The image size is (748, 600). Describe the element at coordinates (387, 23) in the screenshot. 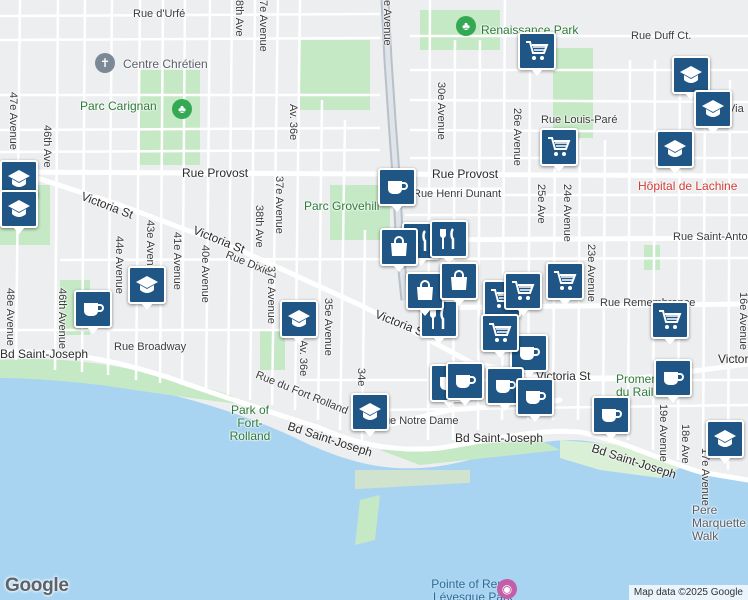

I see `street-label: e Avenue` at that location.